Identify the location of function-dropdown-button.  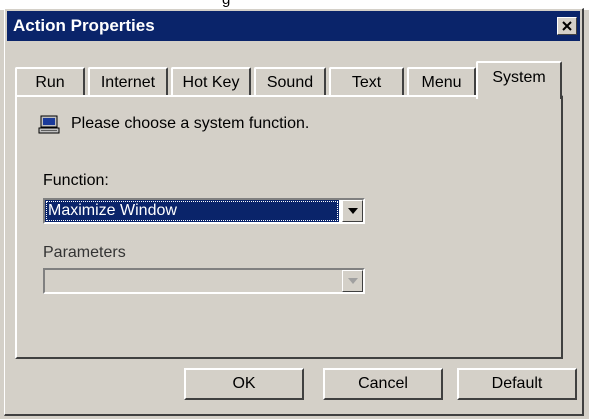
(352, 211).